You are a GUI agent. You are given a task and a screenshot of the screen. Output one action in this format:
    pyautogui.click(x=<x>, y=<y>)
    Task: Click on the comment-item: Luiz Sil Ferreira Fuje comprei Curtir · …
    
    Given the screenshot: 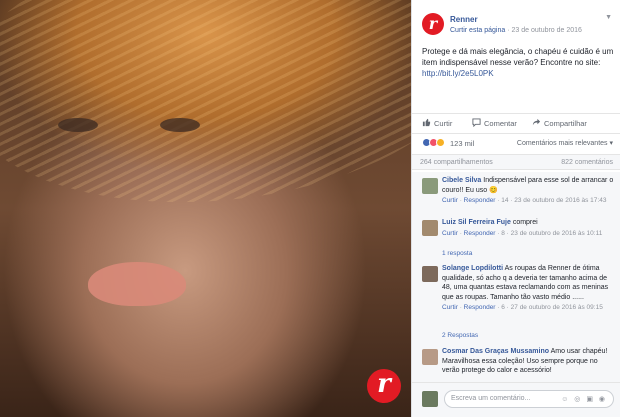 What is the action you would take?
    pyautogui.click(x=518, y=227)
    